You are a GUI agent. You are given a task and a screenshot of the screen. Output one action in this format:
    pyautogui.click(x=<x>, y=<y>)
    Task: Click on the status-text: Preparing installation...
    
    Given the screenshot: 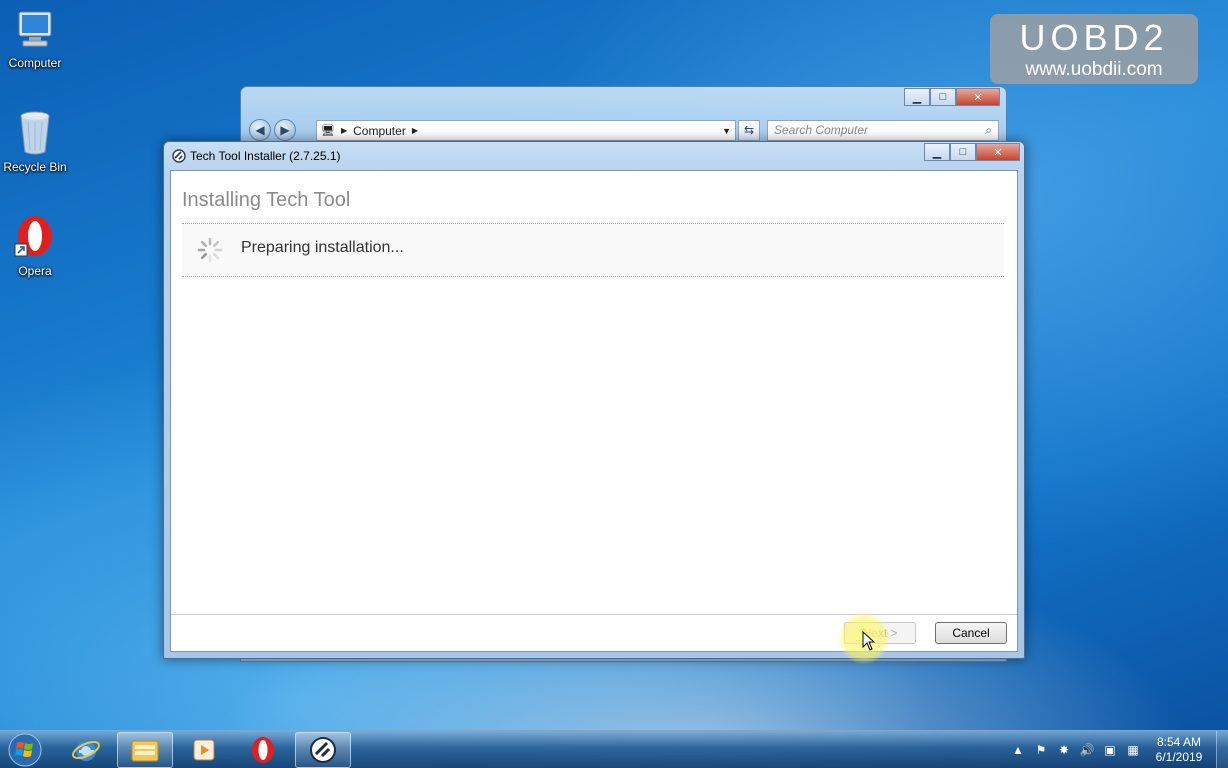 What is the action you would take?
    pyautogui.click(x=322, y=247)
    